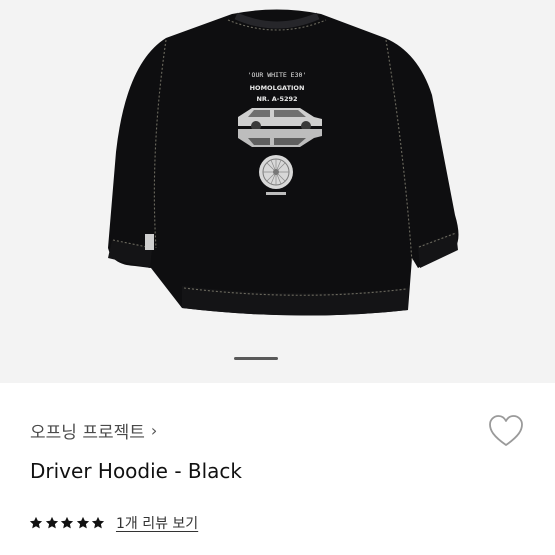 This screenshot has width=555, height=555. I want to click on rating-row: 1개 리뷰 보기, so click(113, 523).